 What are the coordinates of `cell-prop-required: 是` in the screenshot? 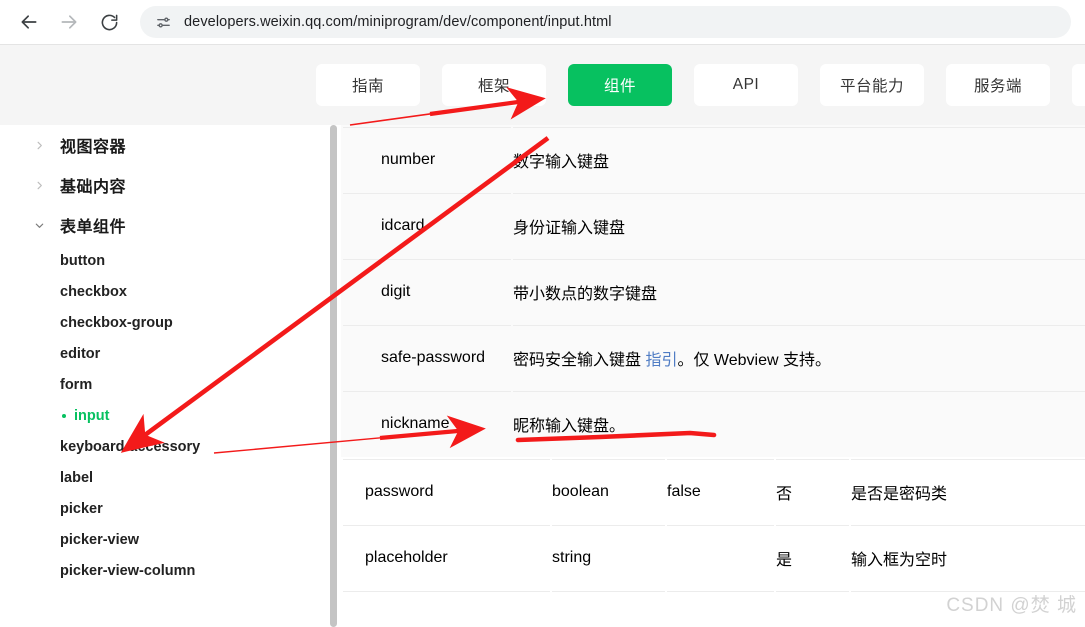 It's located at (812, 557).